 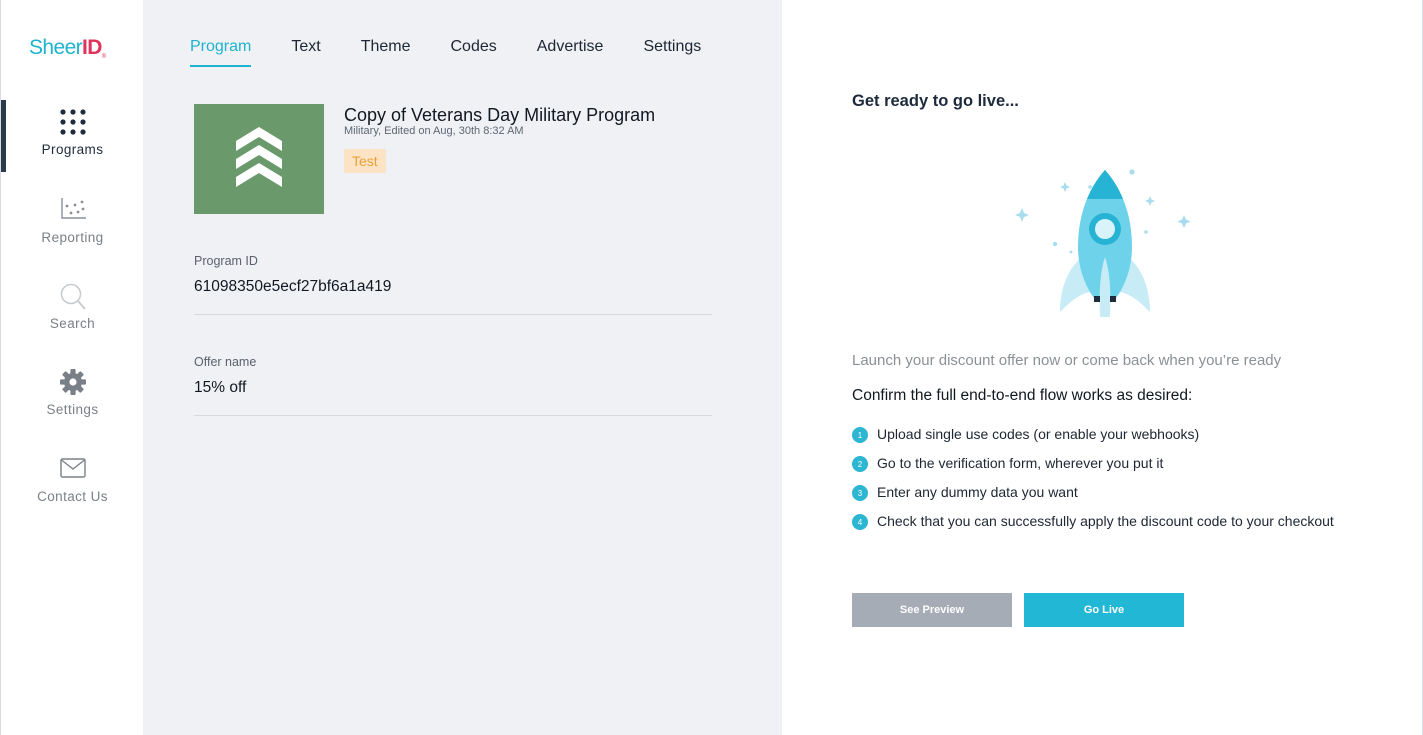 What do you see at coordinates (72, 470) in the screenshot?
I see `envelope-icon` at bounding box center [72, 470].